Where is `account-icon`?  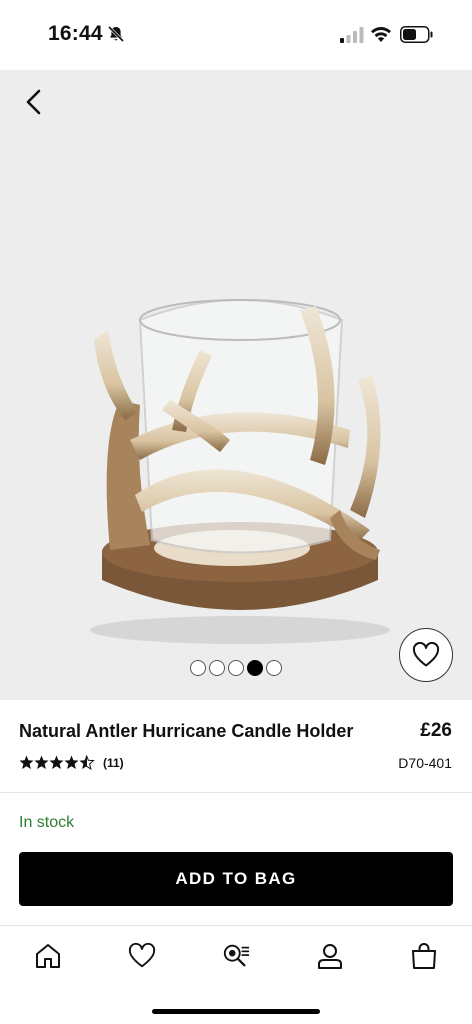 account-icon is located at coordinates (330, 956).